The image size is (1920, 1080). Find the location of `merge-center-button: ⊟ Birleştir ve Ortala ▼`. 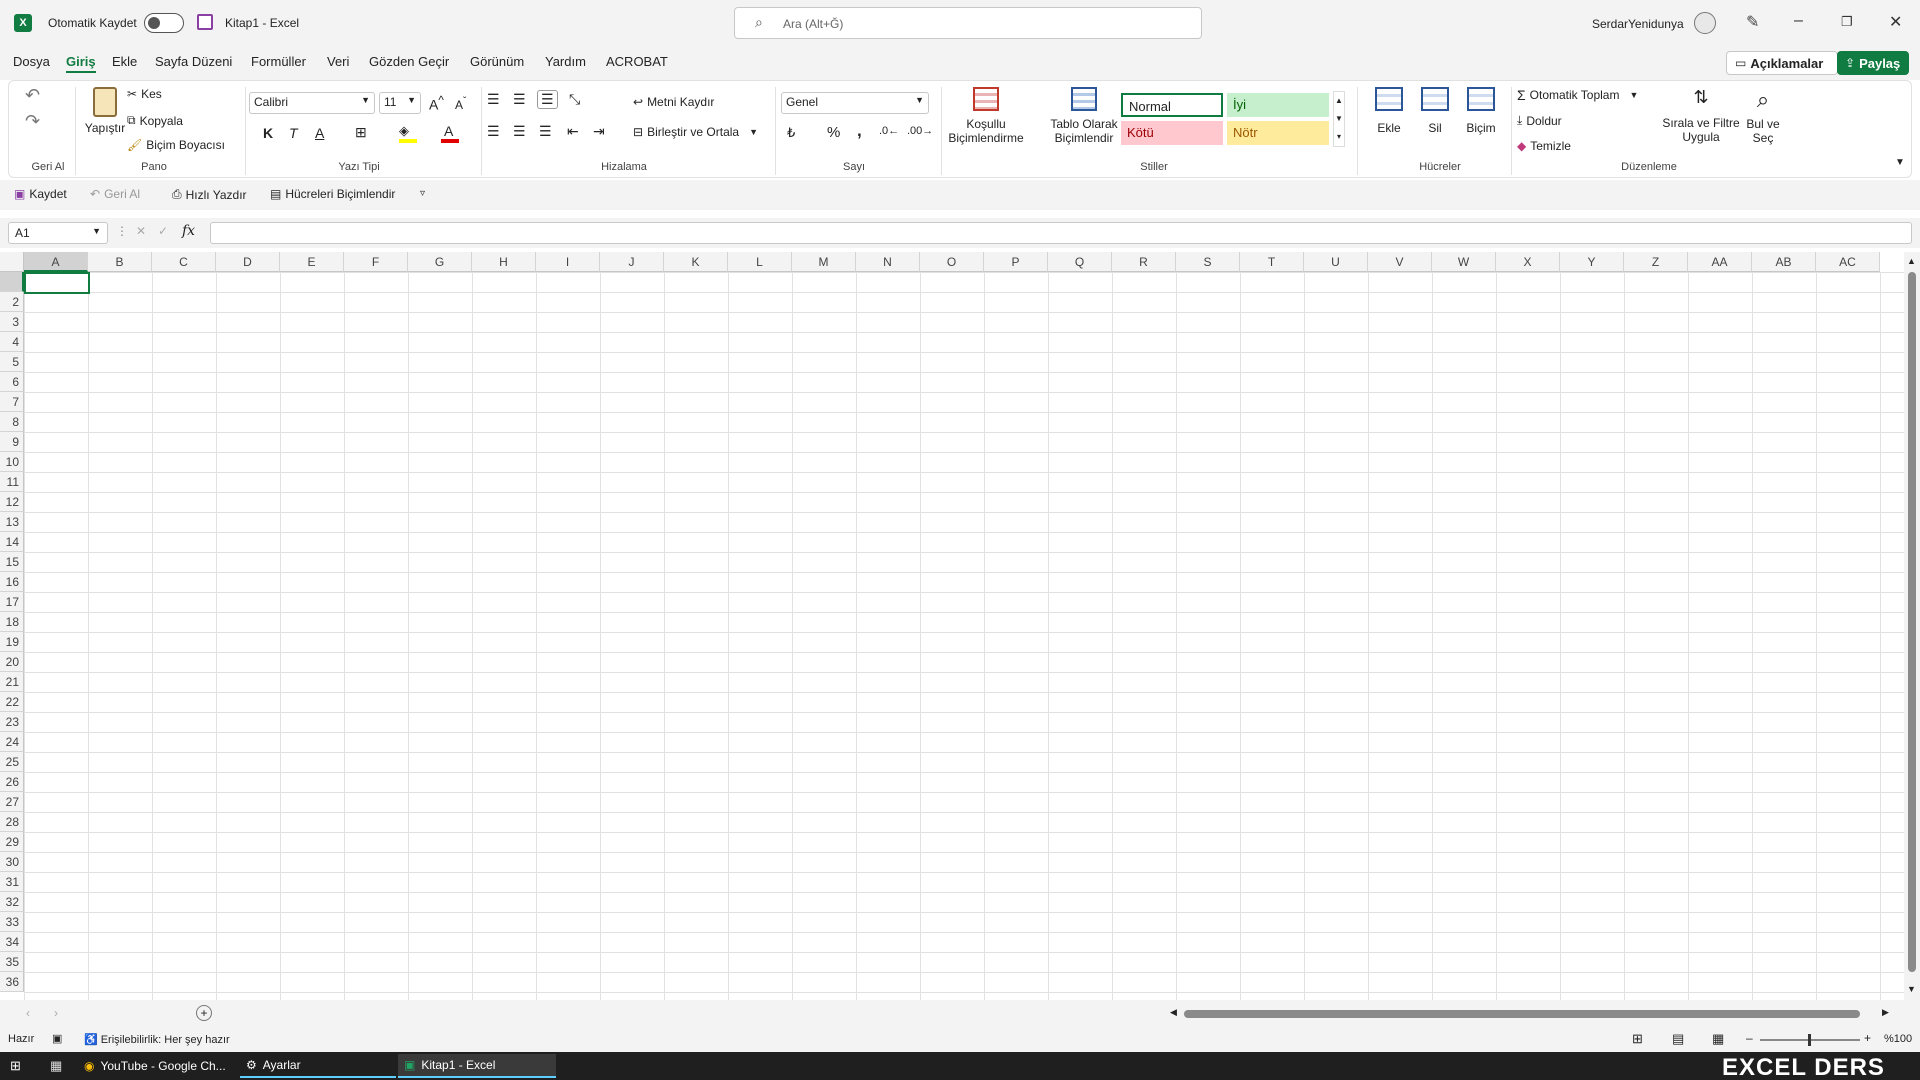

merge-center-button: ⊟ Birleştir ve Ortala ▼ is located at coordinates (695, 132).